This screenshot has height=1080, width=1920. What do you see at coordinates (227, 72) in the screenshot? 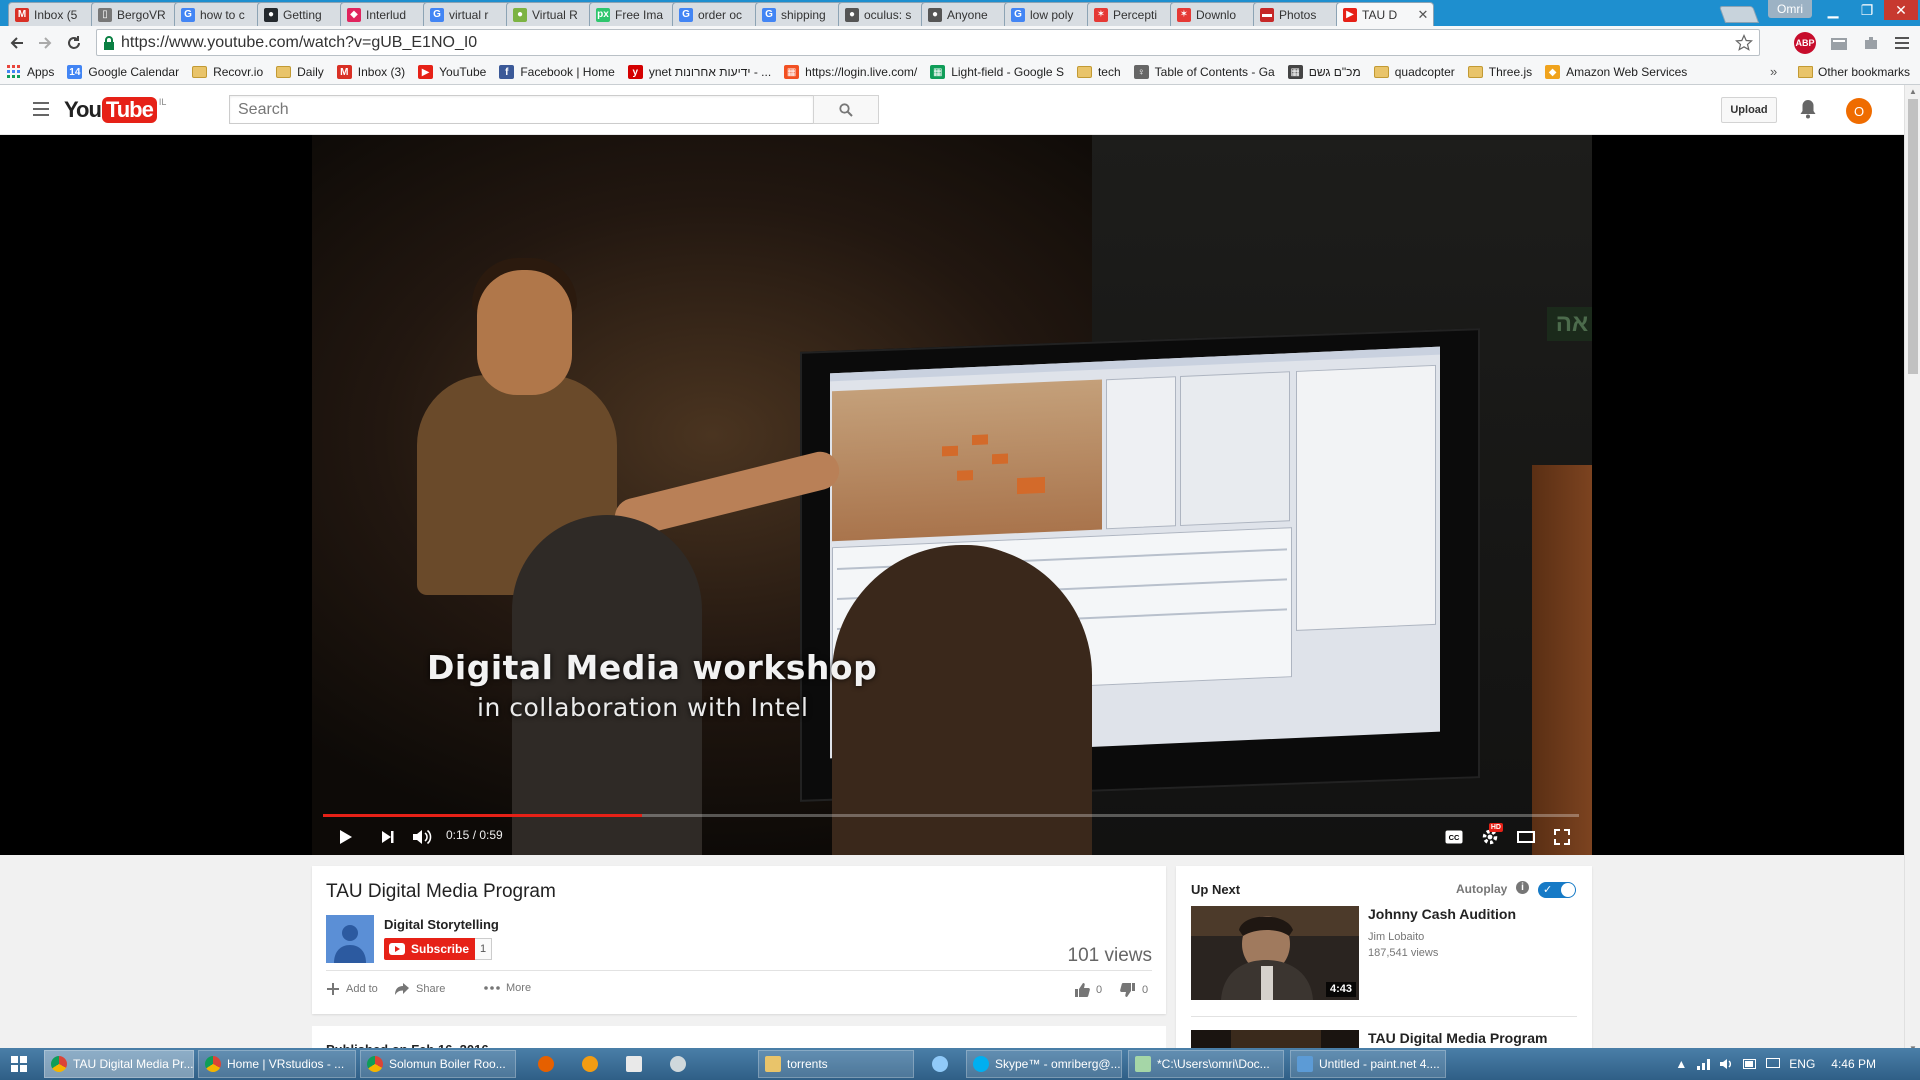
I see `bookmark-item: Recovr.io` at bounding box center [227, 72].